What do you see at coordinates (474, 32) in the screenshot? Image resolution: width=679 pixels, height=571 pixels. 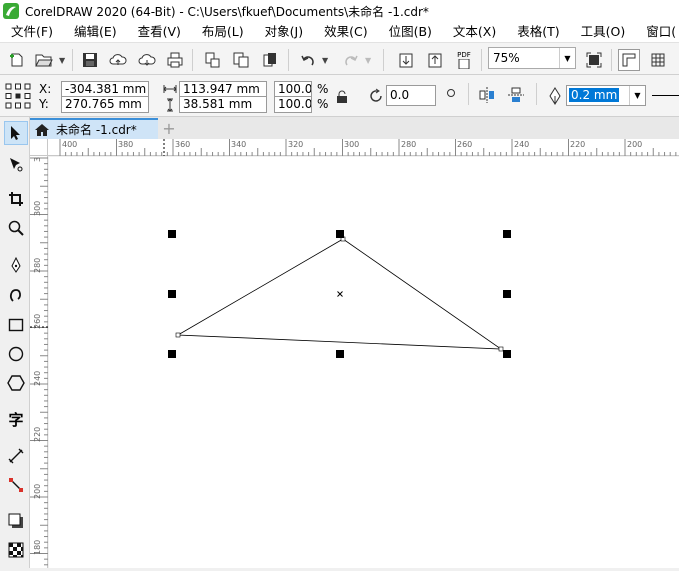 I see `menu-text: 文本(X)` at bounding box center [474, 32].